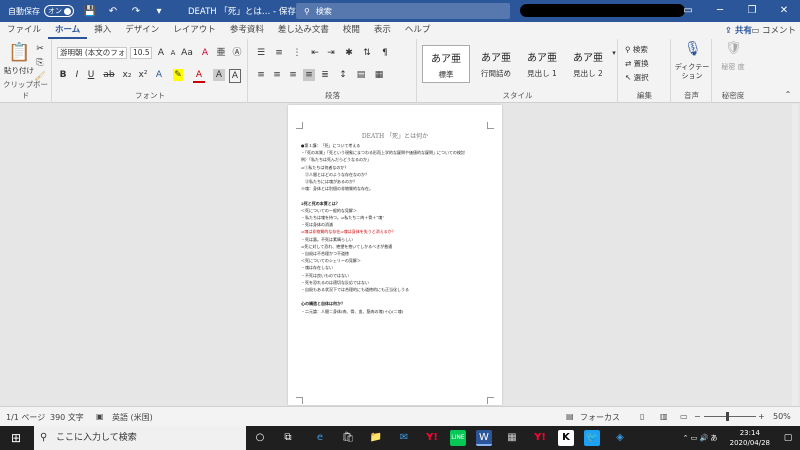  What do you see at coordinates (773, 30) in the screenshot?
I see `comment-button: ▭ コメント` at bounding box center [773, 30].